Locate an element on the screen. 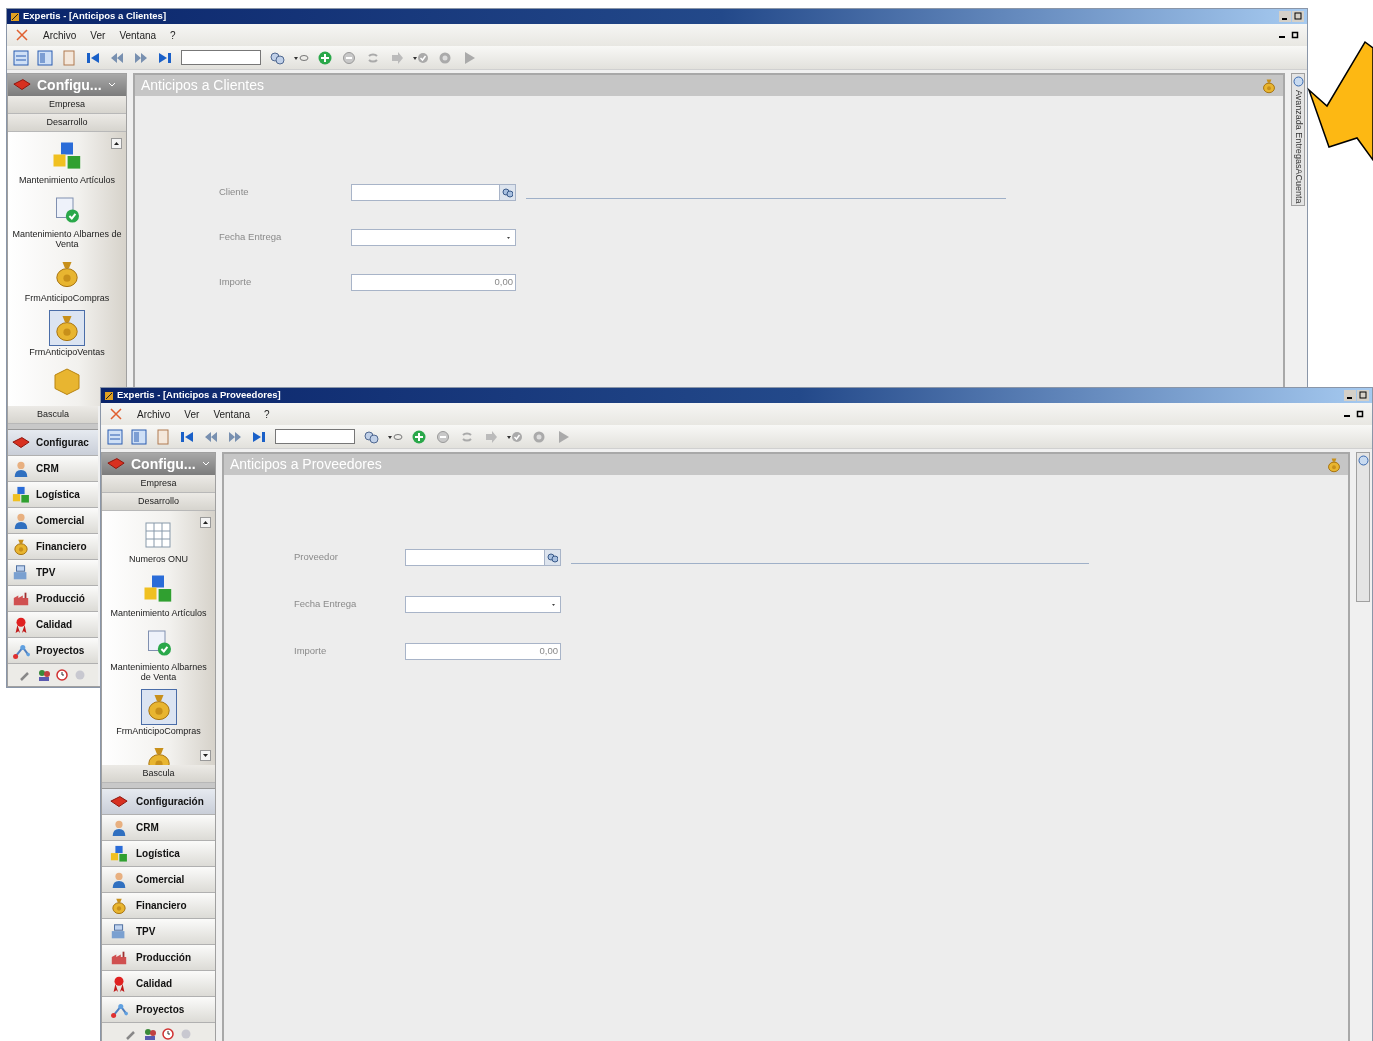 The image size is (1373, 1041). item-label: FrmAnticipoVentas is located at coordinates (67, 352).